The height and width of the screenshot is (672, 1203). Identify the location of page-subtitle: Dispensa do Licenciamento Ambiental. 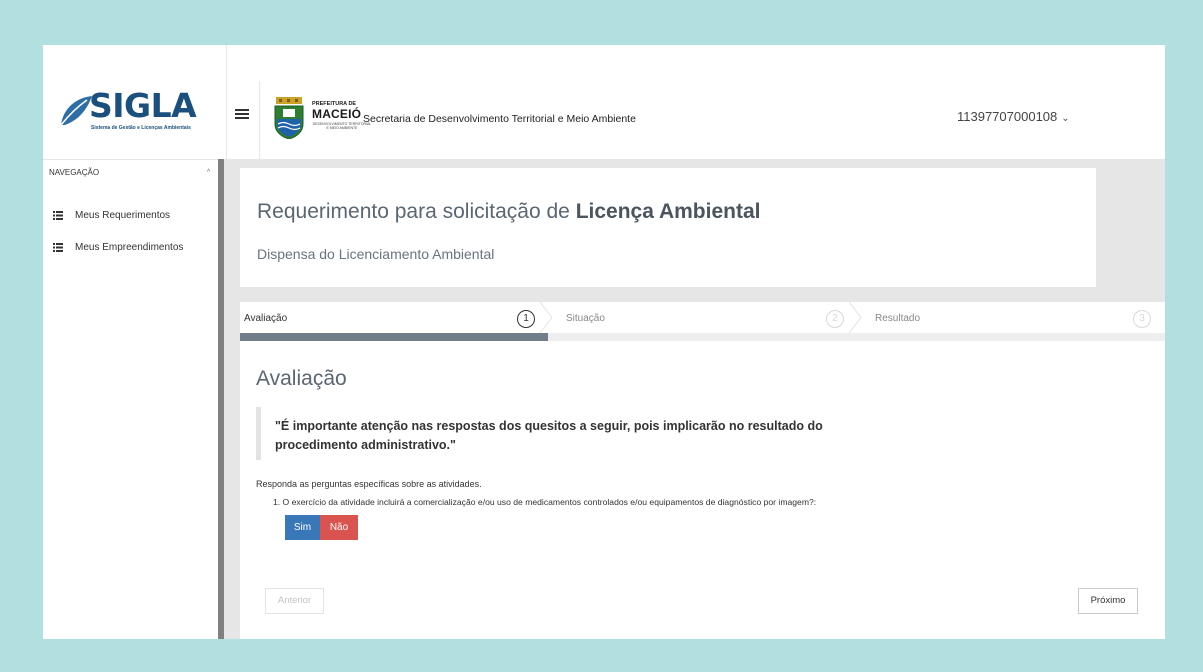
(376, 254).